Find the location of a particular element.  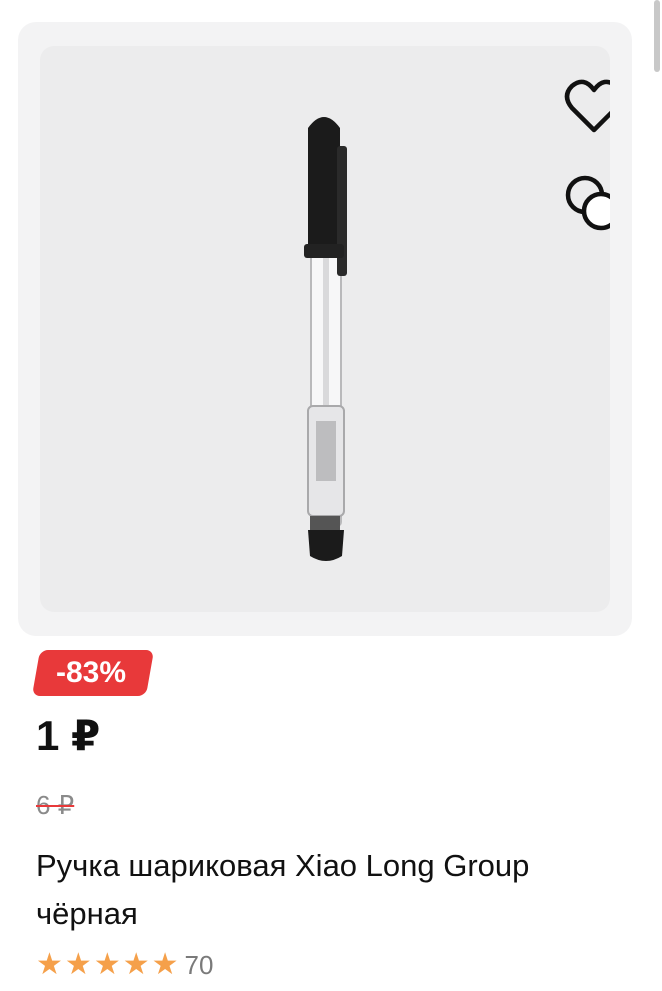

compare-button is located at coordinates (586, 204).